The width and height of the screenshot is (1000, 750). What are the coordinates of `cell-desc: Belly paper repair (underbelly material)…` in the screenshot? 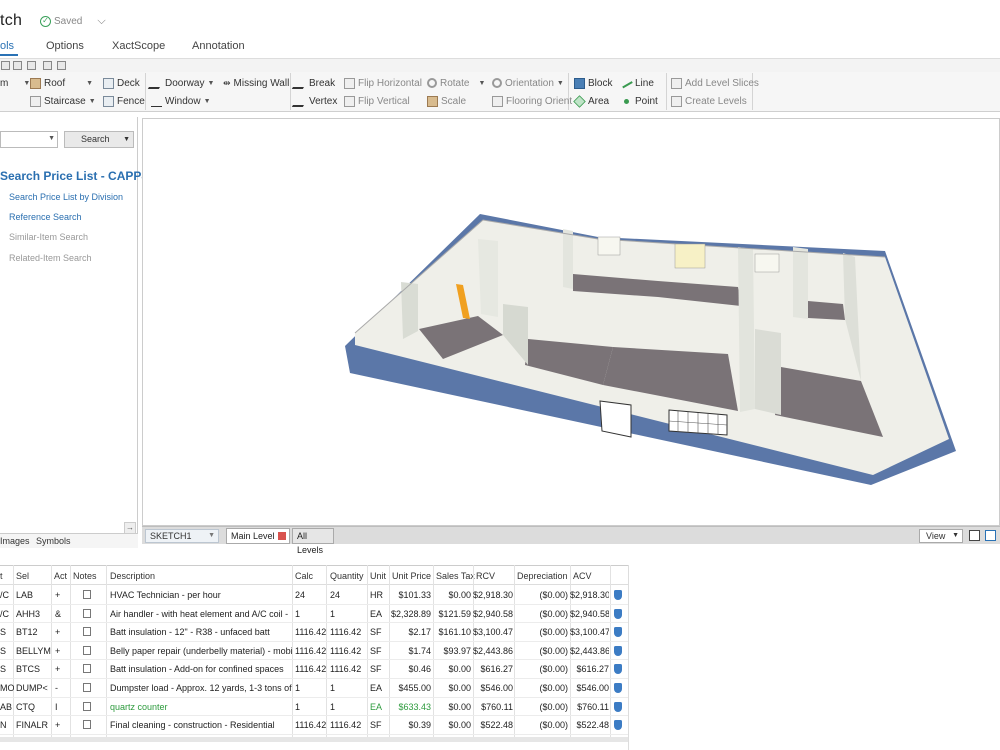 It's located at (201, 650).